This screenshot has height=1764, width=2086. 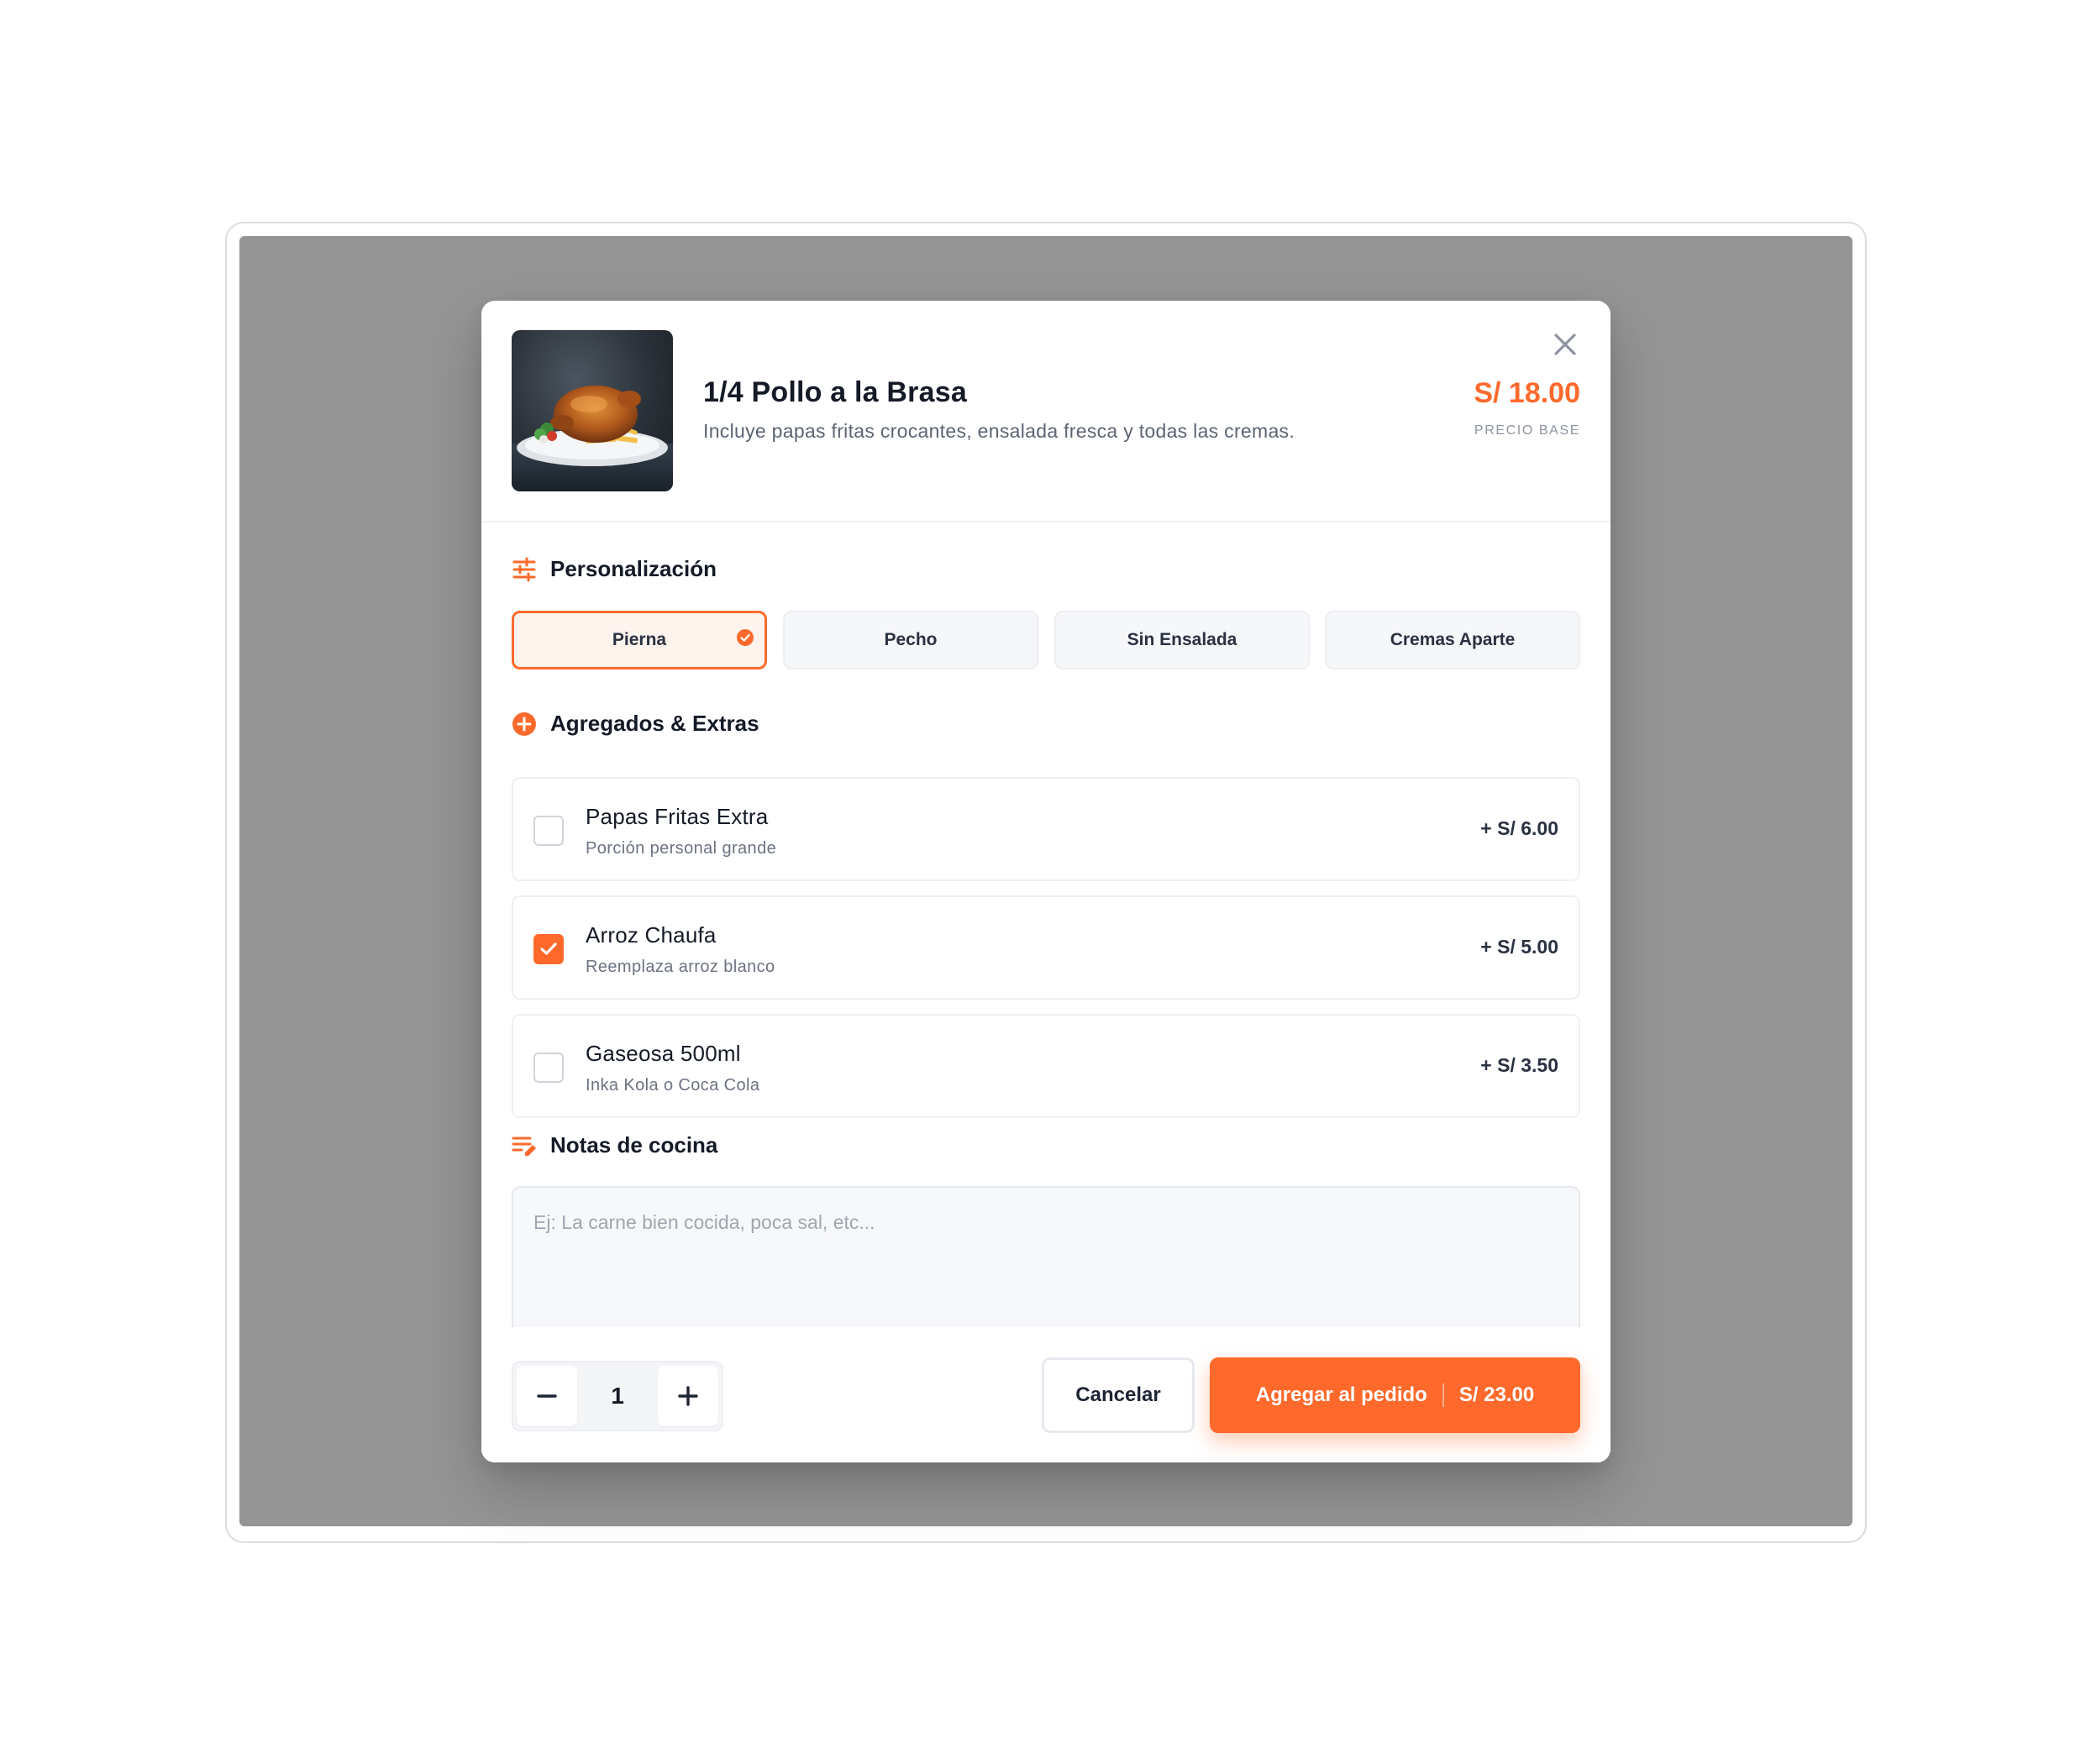 What do you see at coordinates (524, 569) in the screenshot?
I see `sliders-icon` at bounding box center [524, 569].